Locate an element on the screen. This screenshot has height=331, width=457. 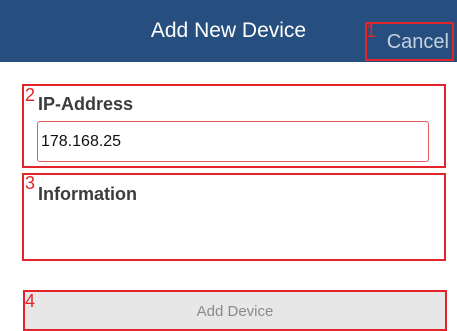
ip-address-input is located at coordinates (233, 141).